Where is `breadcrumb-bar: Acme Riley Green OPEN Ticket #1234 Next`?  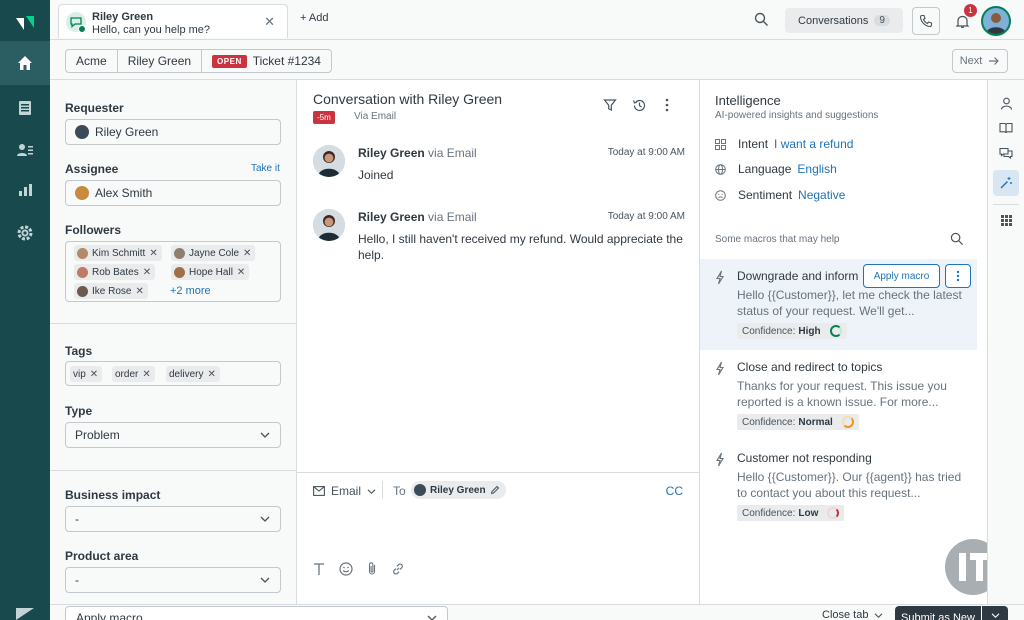
breadcrumb-bar: Acme Riley Green OPEN Ticket #1234 Next is located at coordinates (537, 60).